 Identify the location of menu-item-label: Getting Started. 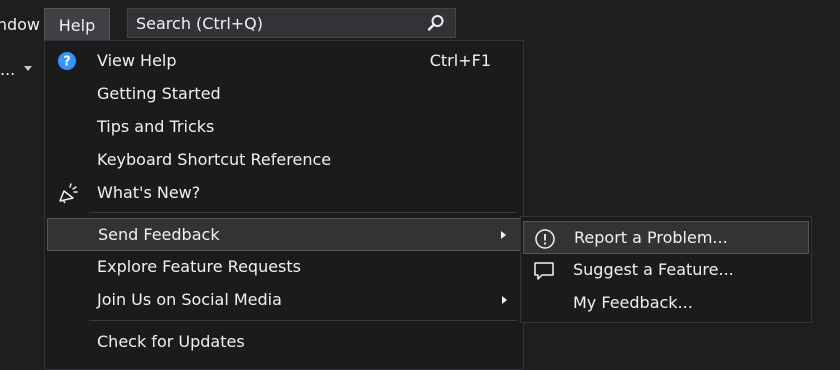
(159, 93).